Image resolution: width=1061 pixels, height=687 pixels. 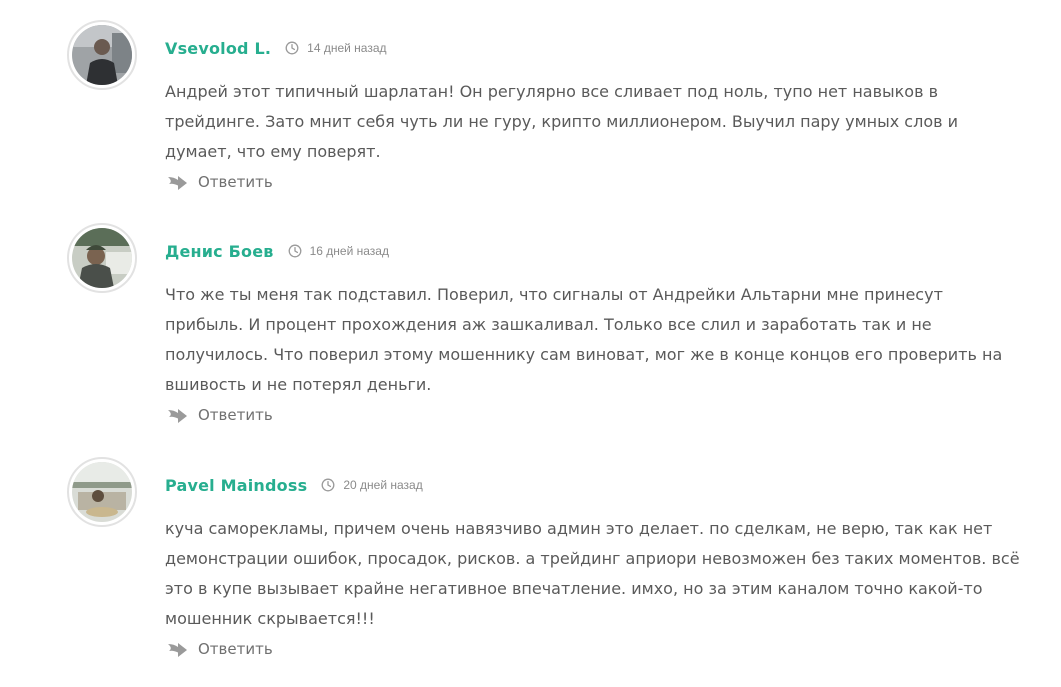 I want to click on comment-date-text: 16 дней назад, so click(x=349, y=251).